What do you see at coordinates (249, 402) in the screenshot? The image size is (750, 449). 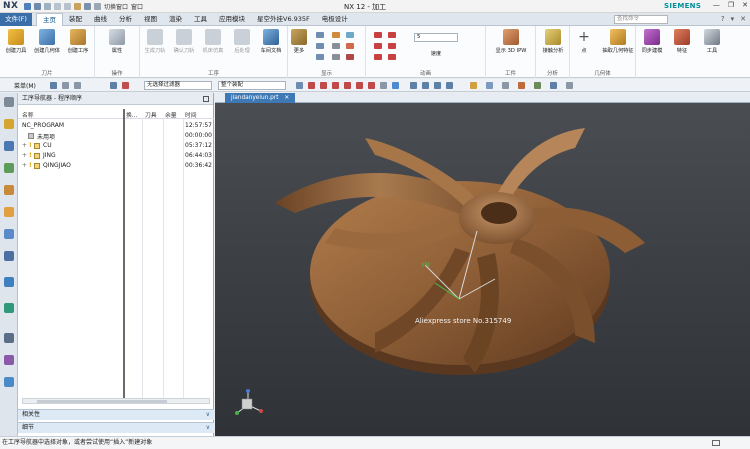 I see `view-triad` at bounding box center [249, 402].